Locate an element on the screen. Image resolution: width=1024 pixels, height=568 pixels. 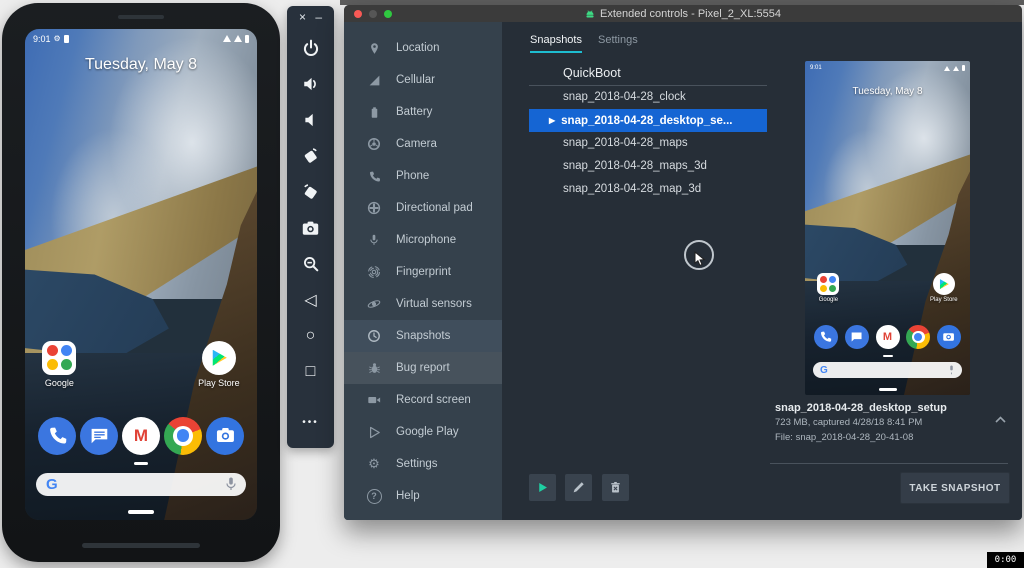
play-store-icon is located at coordinates (218, 357).